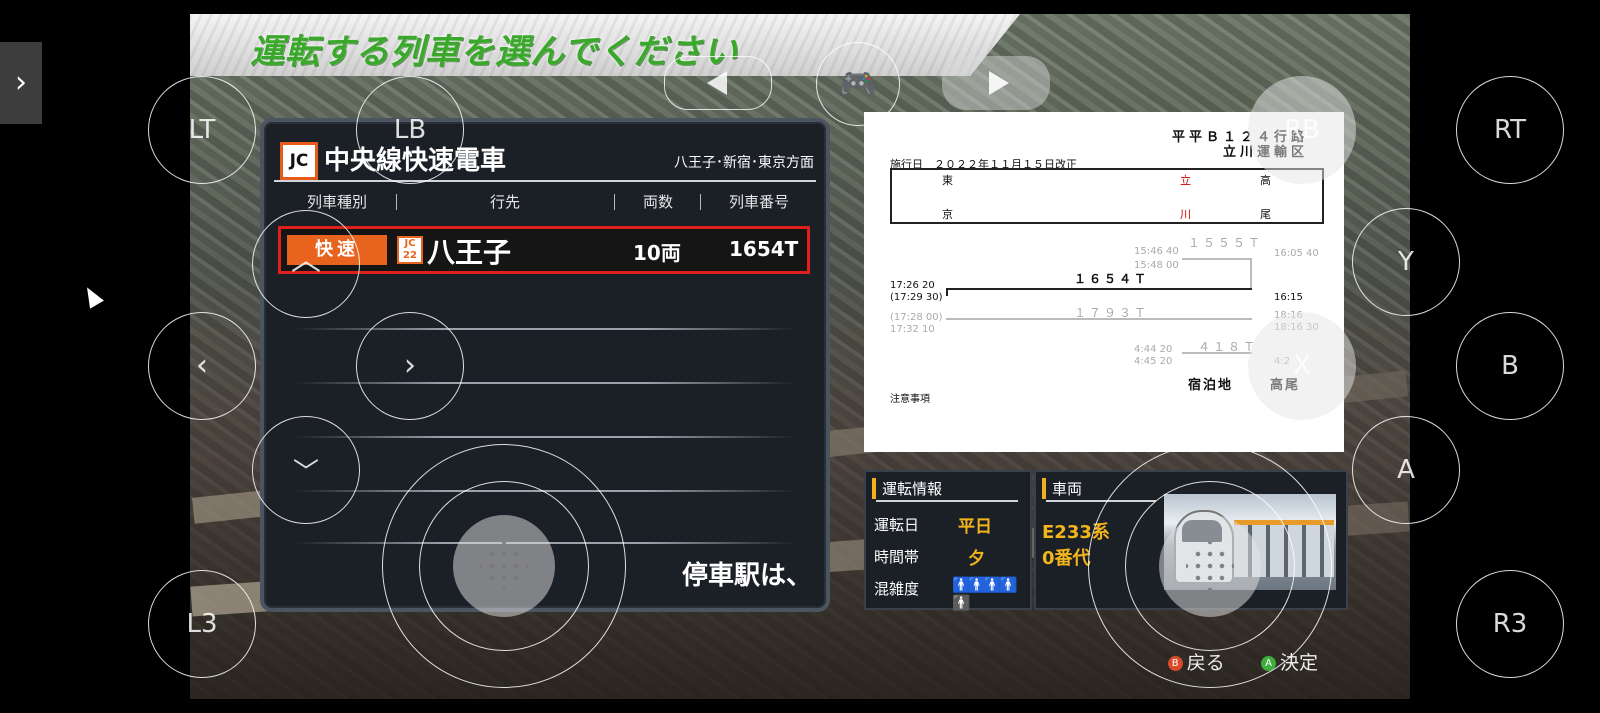 The height and width of the screenshot is (713, 1600). Describe the element at coordinates (1288, 297) in the screenshot. I see `time-label: 16:15` at that location.